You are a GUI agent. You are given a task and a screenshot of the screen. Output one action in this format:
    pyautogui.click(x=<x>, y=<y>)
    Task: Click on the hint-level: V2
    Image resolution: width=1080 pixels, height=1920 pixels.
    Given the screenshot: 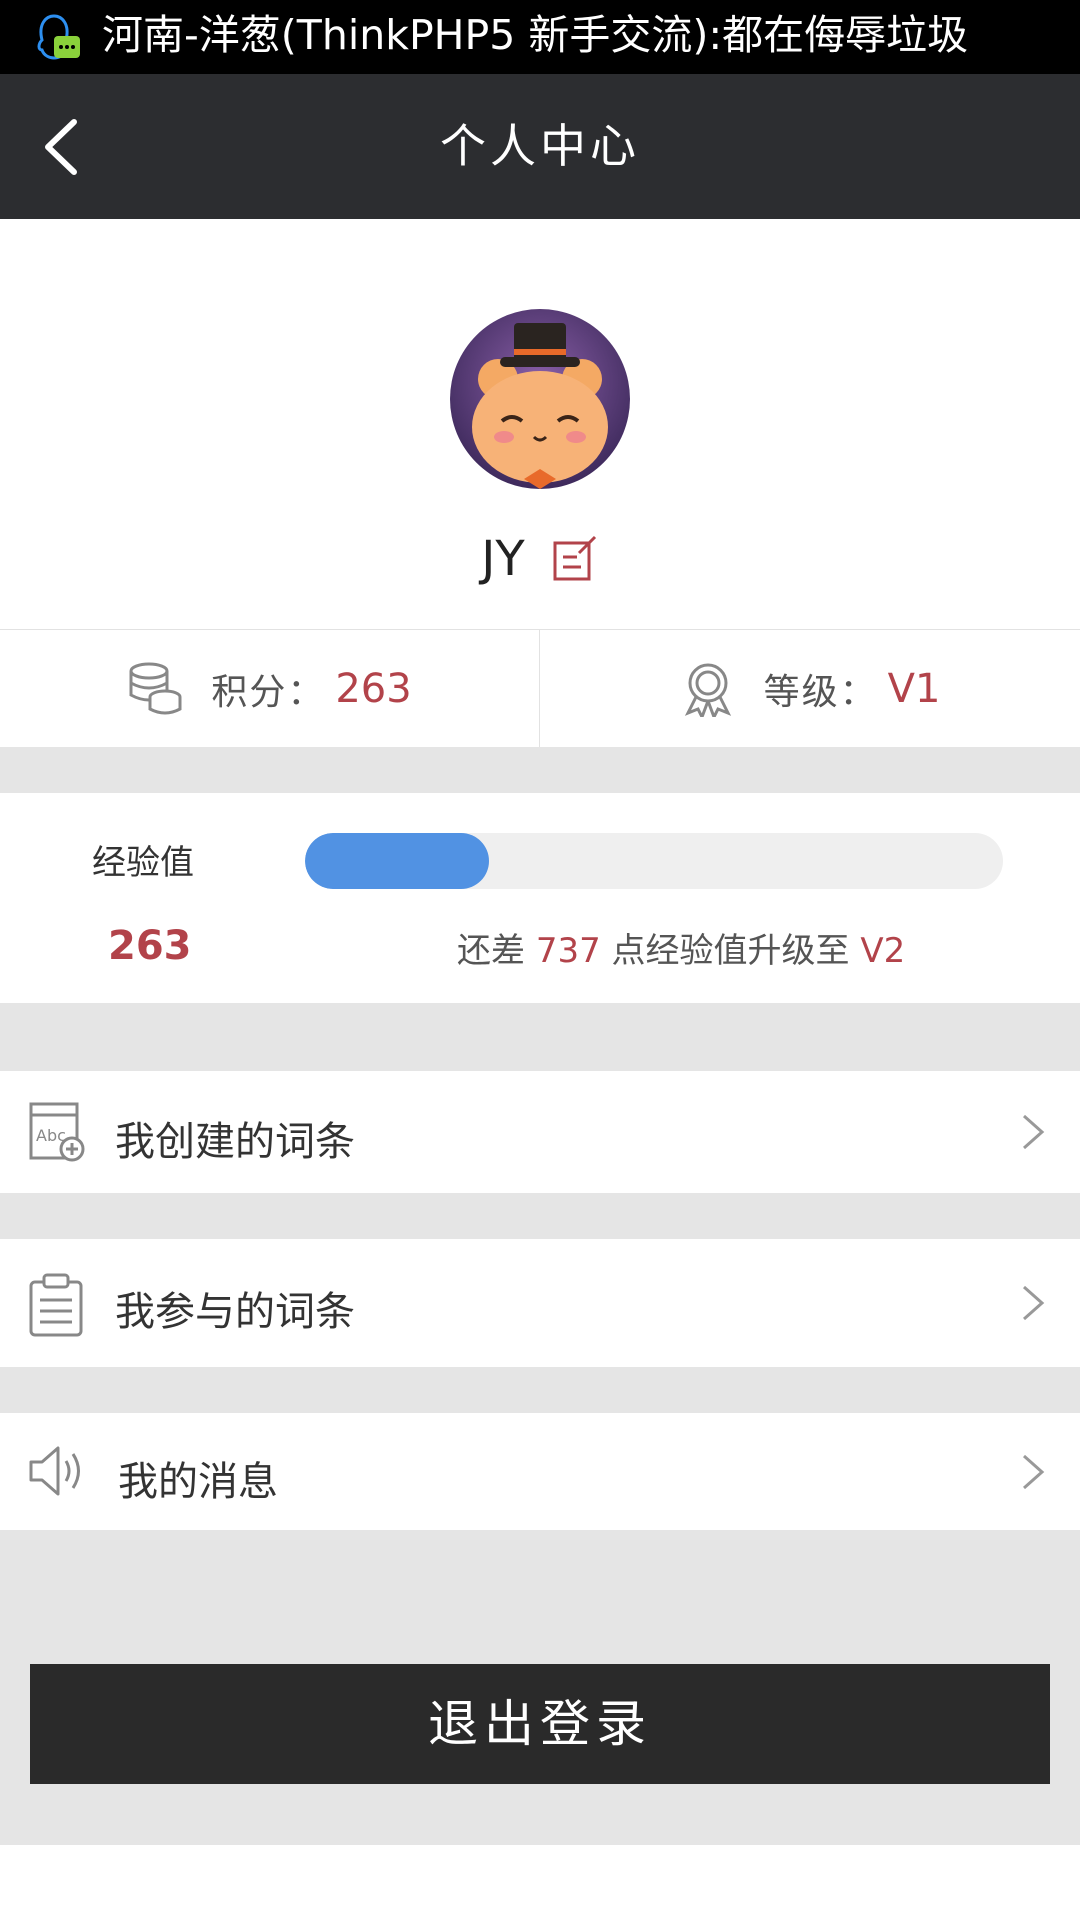 What is the action you would take?
    pyautogui.click(x=883, y=951)
    